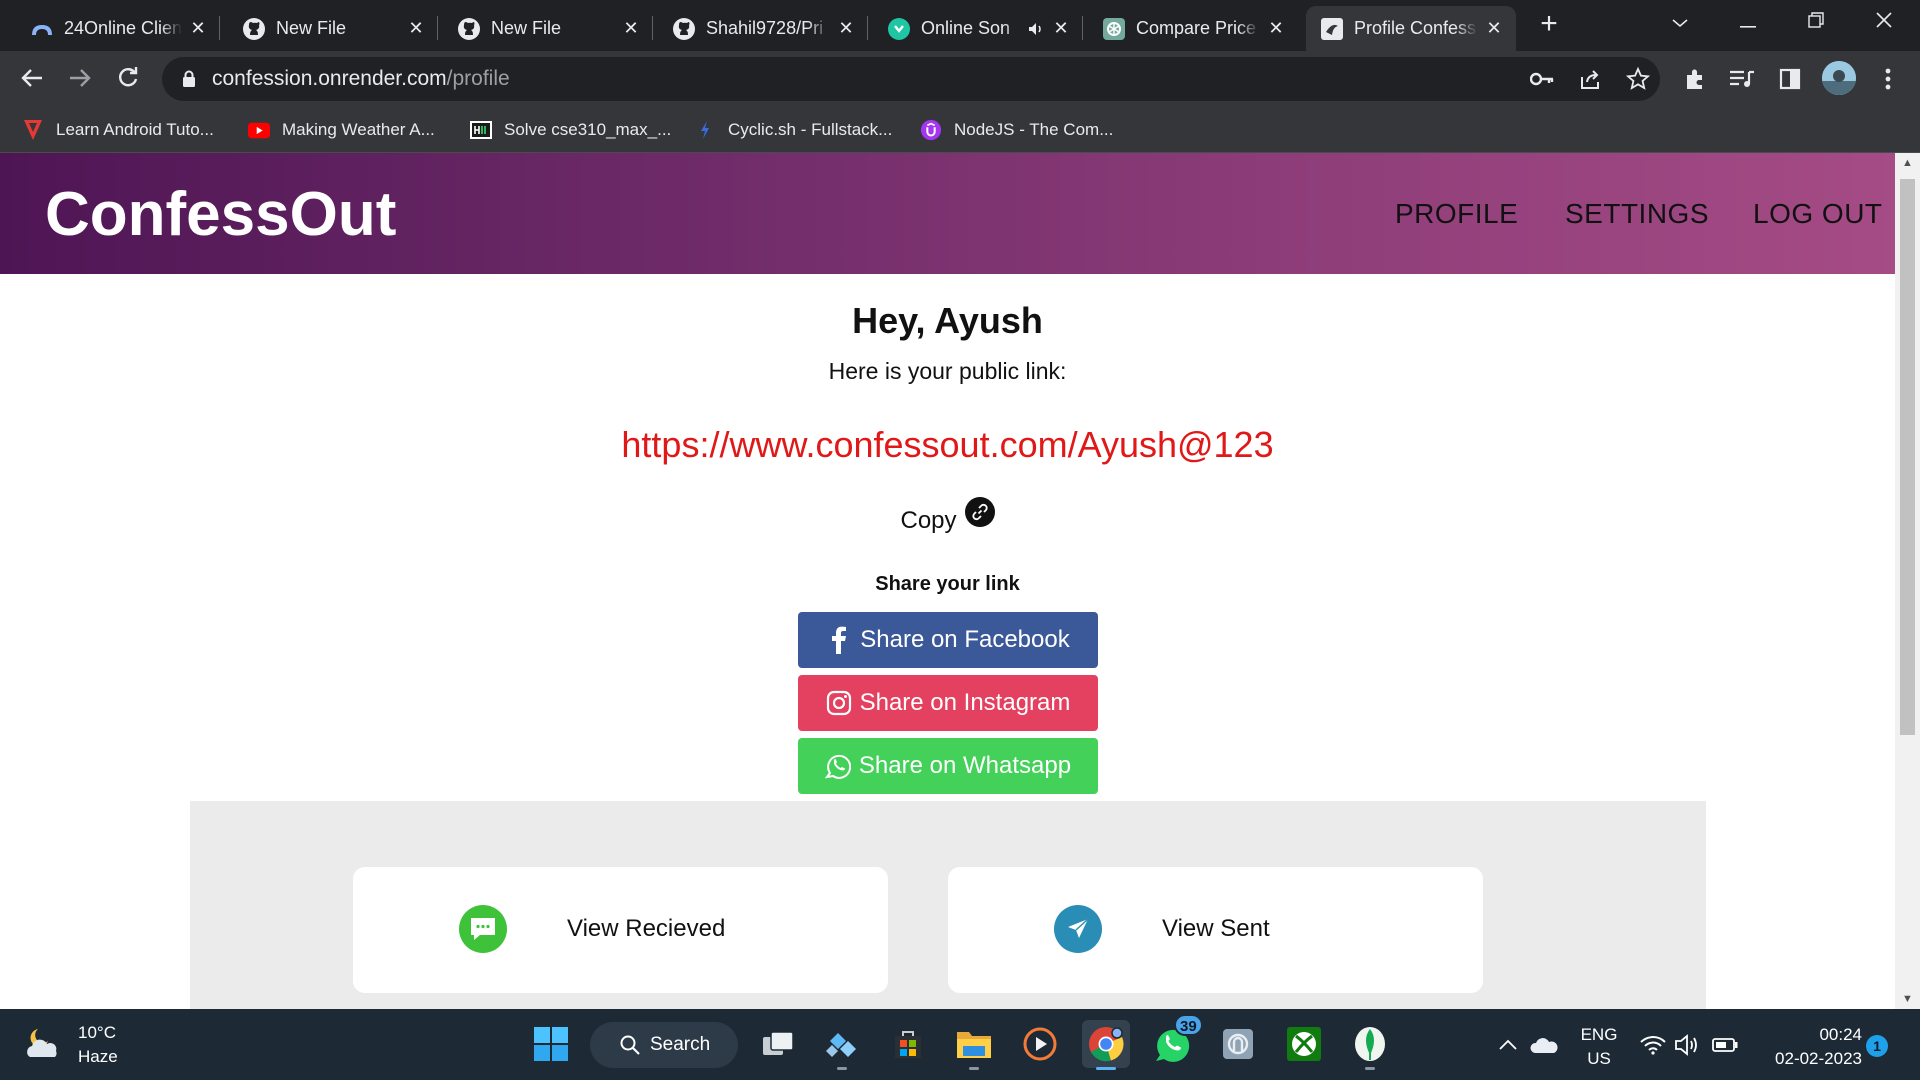 This screenshot has width=1920, height=1080. Describe the element at coordinates (908, 1044) in the screenshot. I see `microsoft-store-icon` at that location.